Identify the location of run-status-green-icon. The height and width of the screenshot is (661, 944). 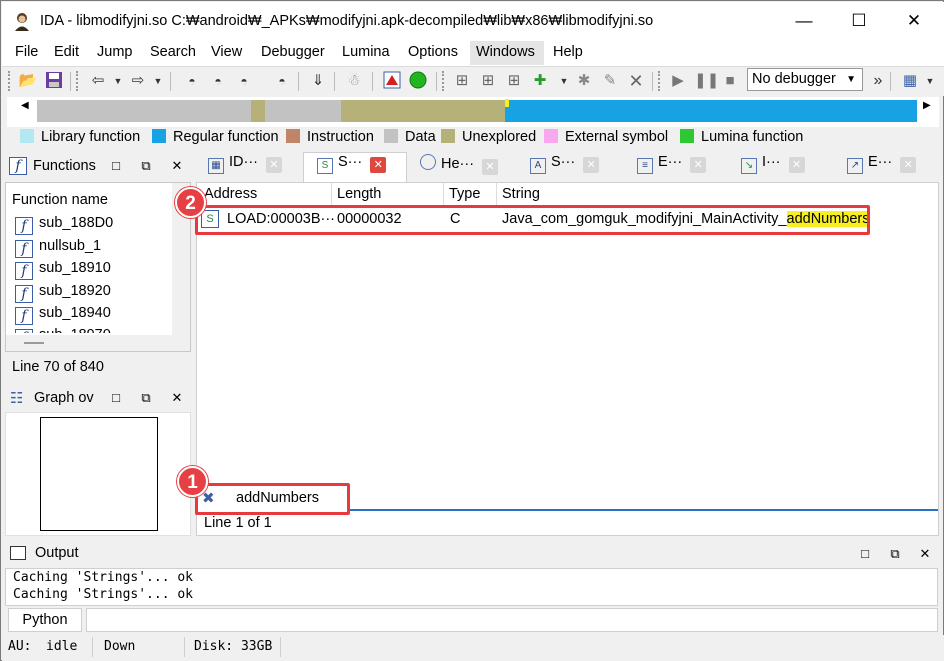
(418, 81).